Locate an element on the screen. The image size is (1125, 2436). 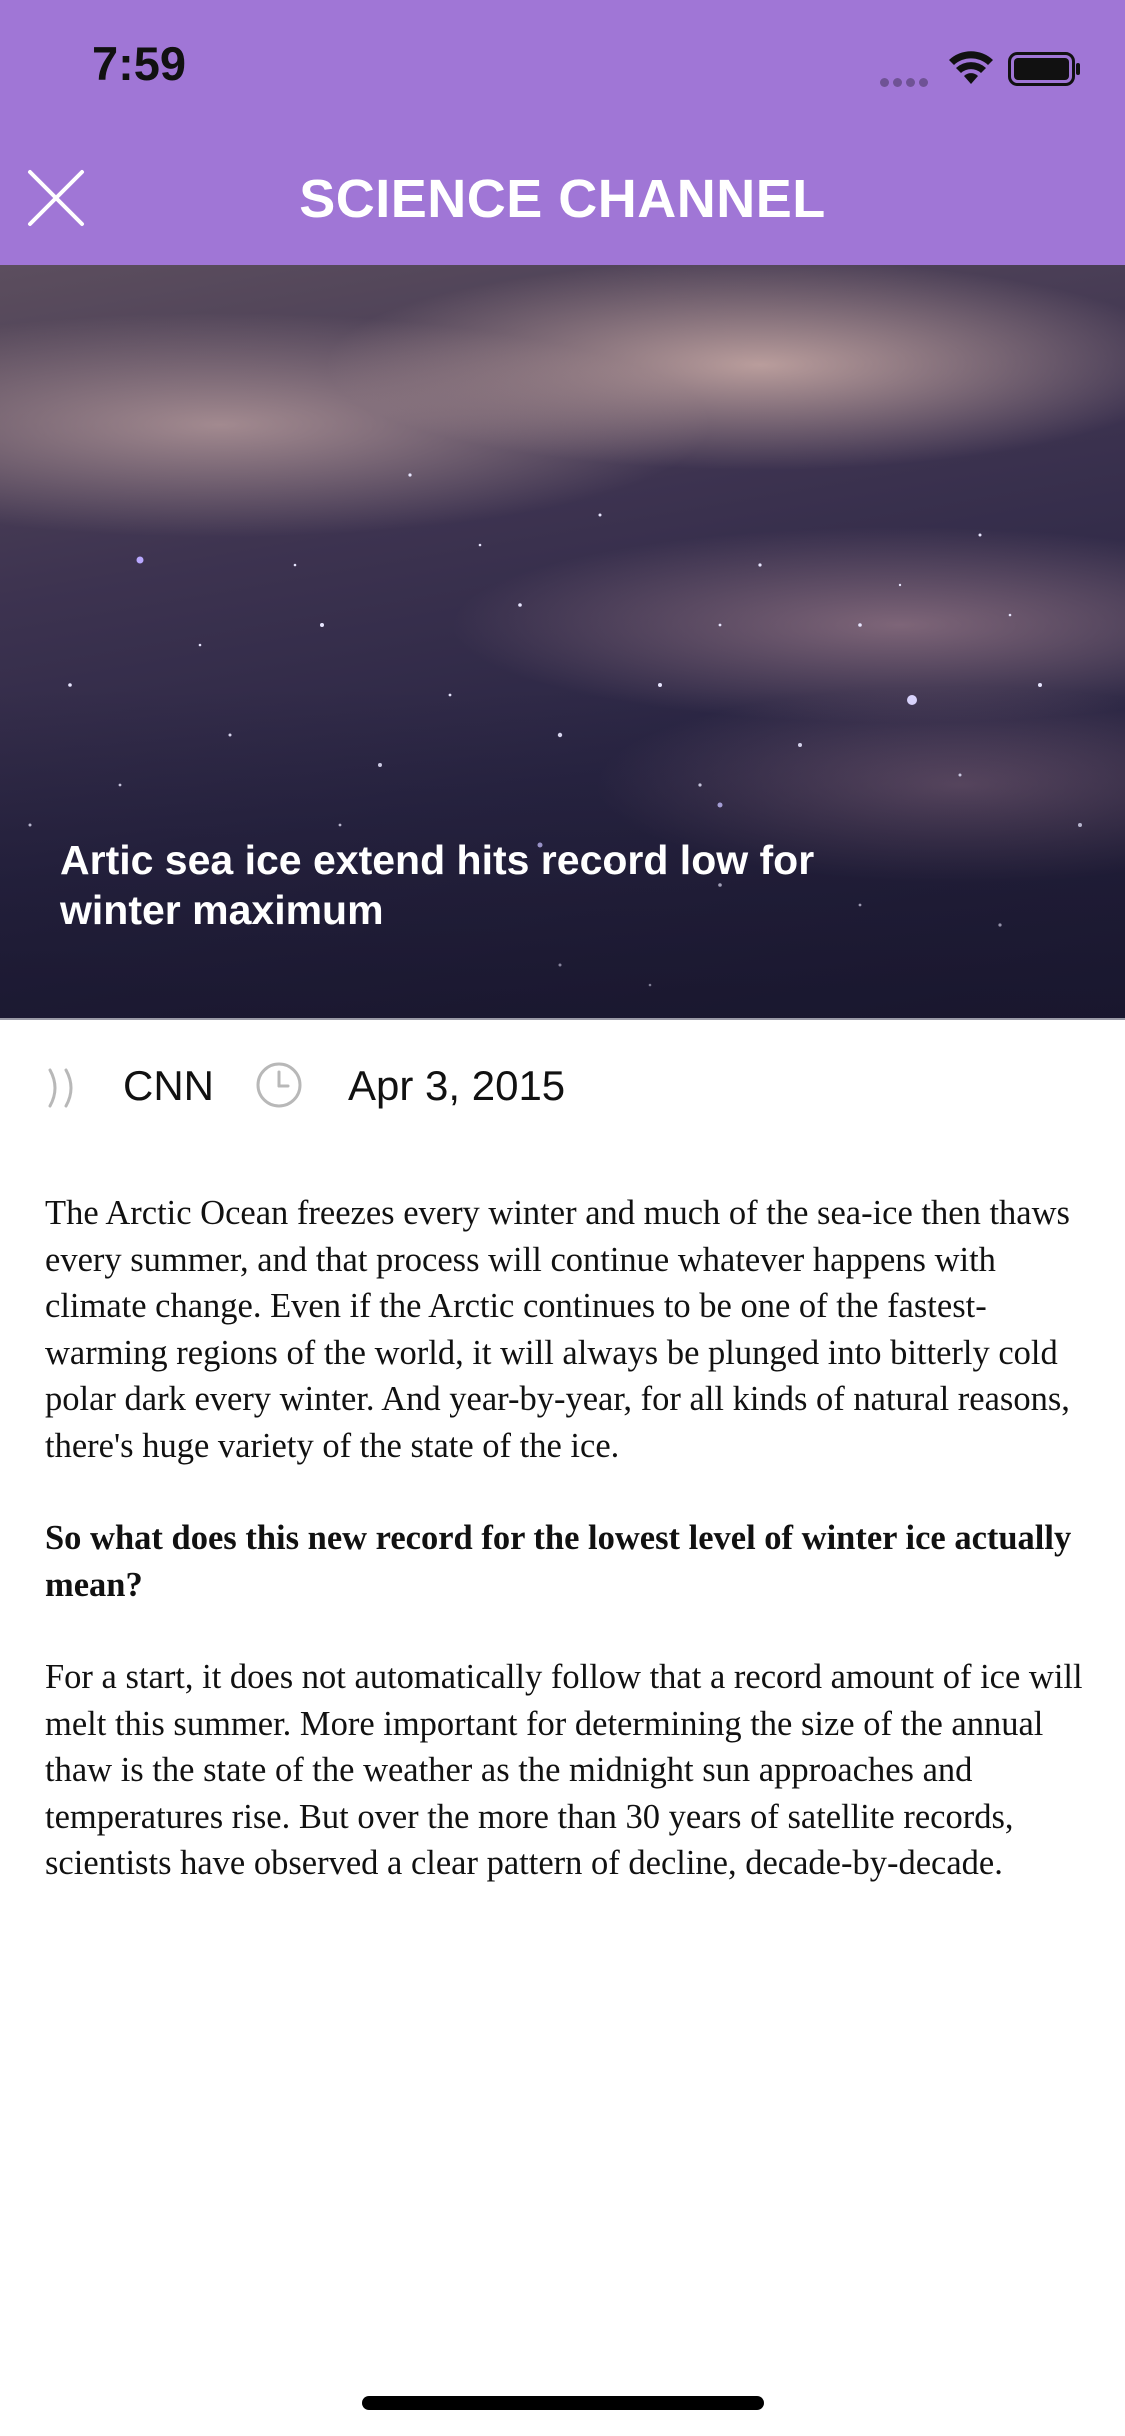
navigation-header: 7:59 SCIENCE CHANNEL is located at coordinates (562, 132).